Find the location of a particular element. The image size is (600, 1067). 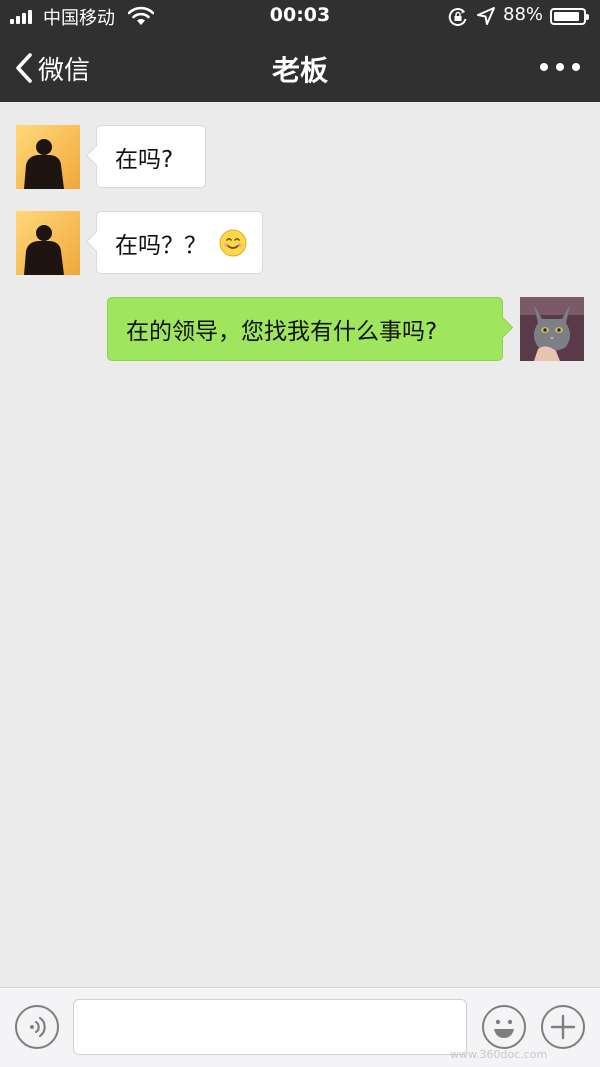

voice-button is located at coordinates (37, 1027).